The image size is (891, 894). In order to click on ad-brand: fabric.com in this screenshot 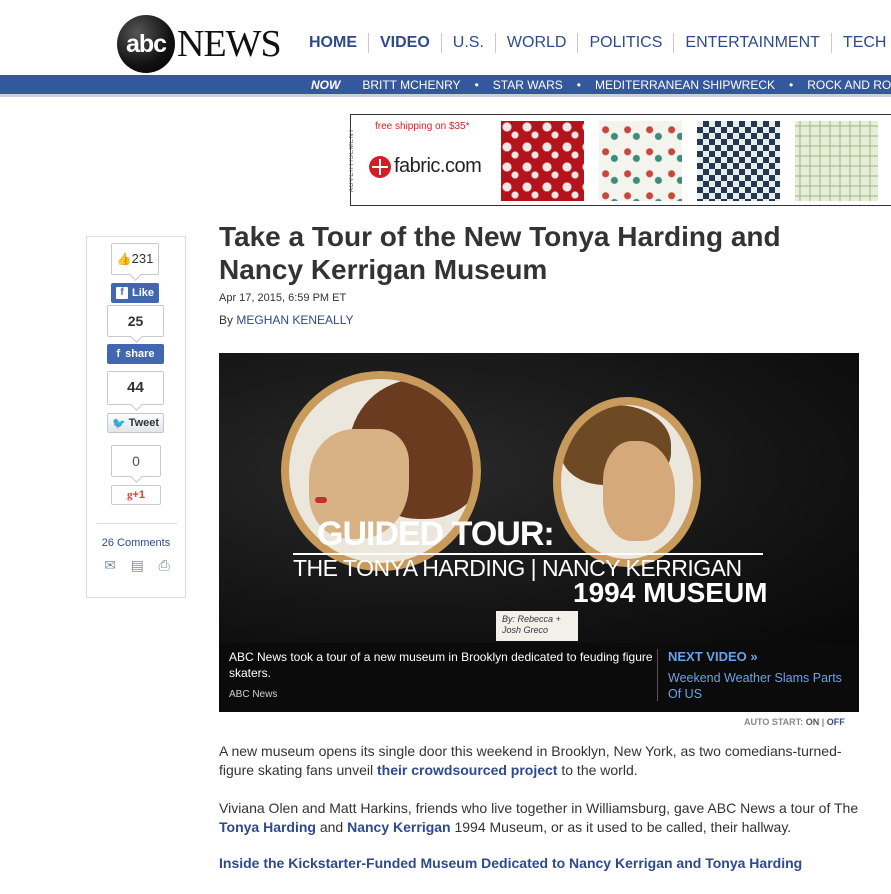, I will do `click(425, 166)`.